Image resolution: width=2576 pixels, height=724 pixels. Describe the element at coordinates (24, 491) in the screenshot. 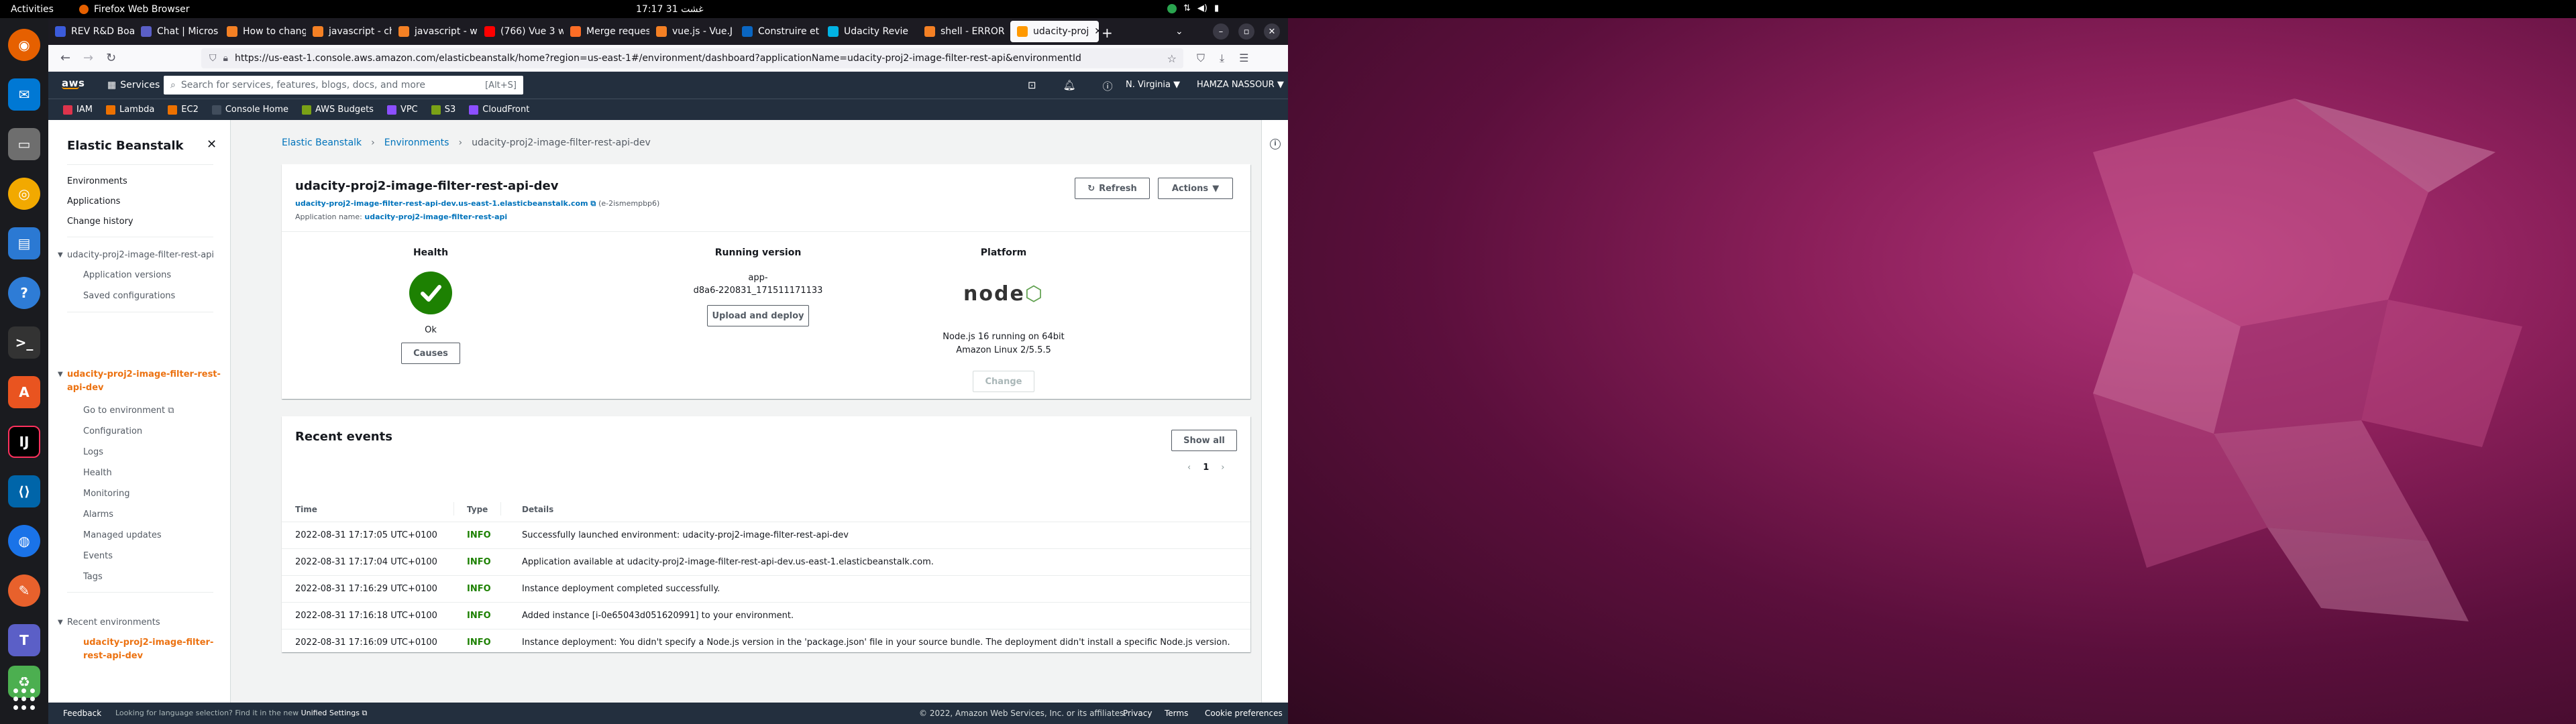

I see `vscode-icon: ⟨⟩` at that location.